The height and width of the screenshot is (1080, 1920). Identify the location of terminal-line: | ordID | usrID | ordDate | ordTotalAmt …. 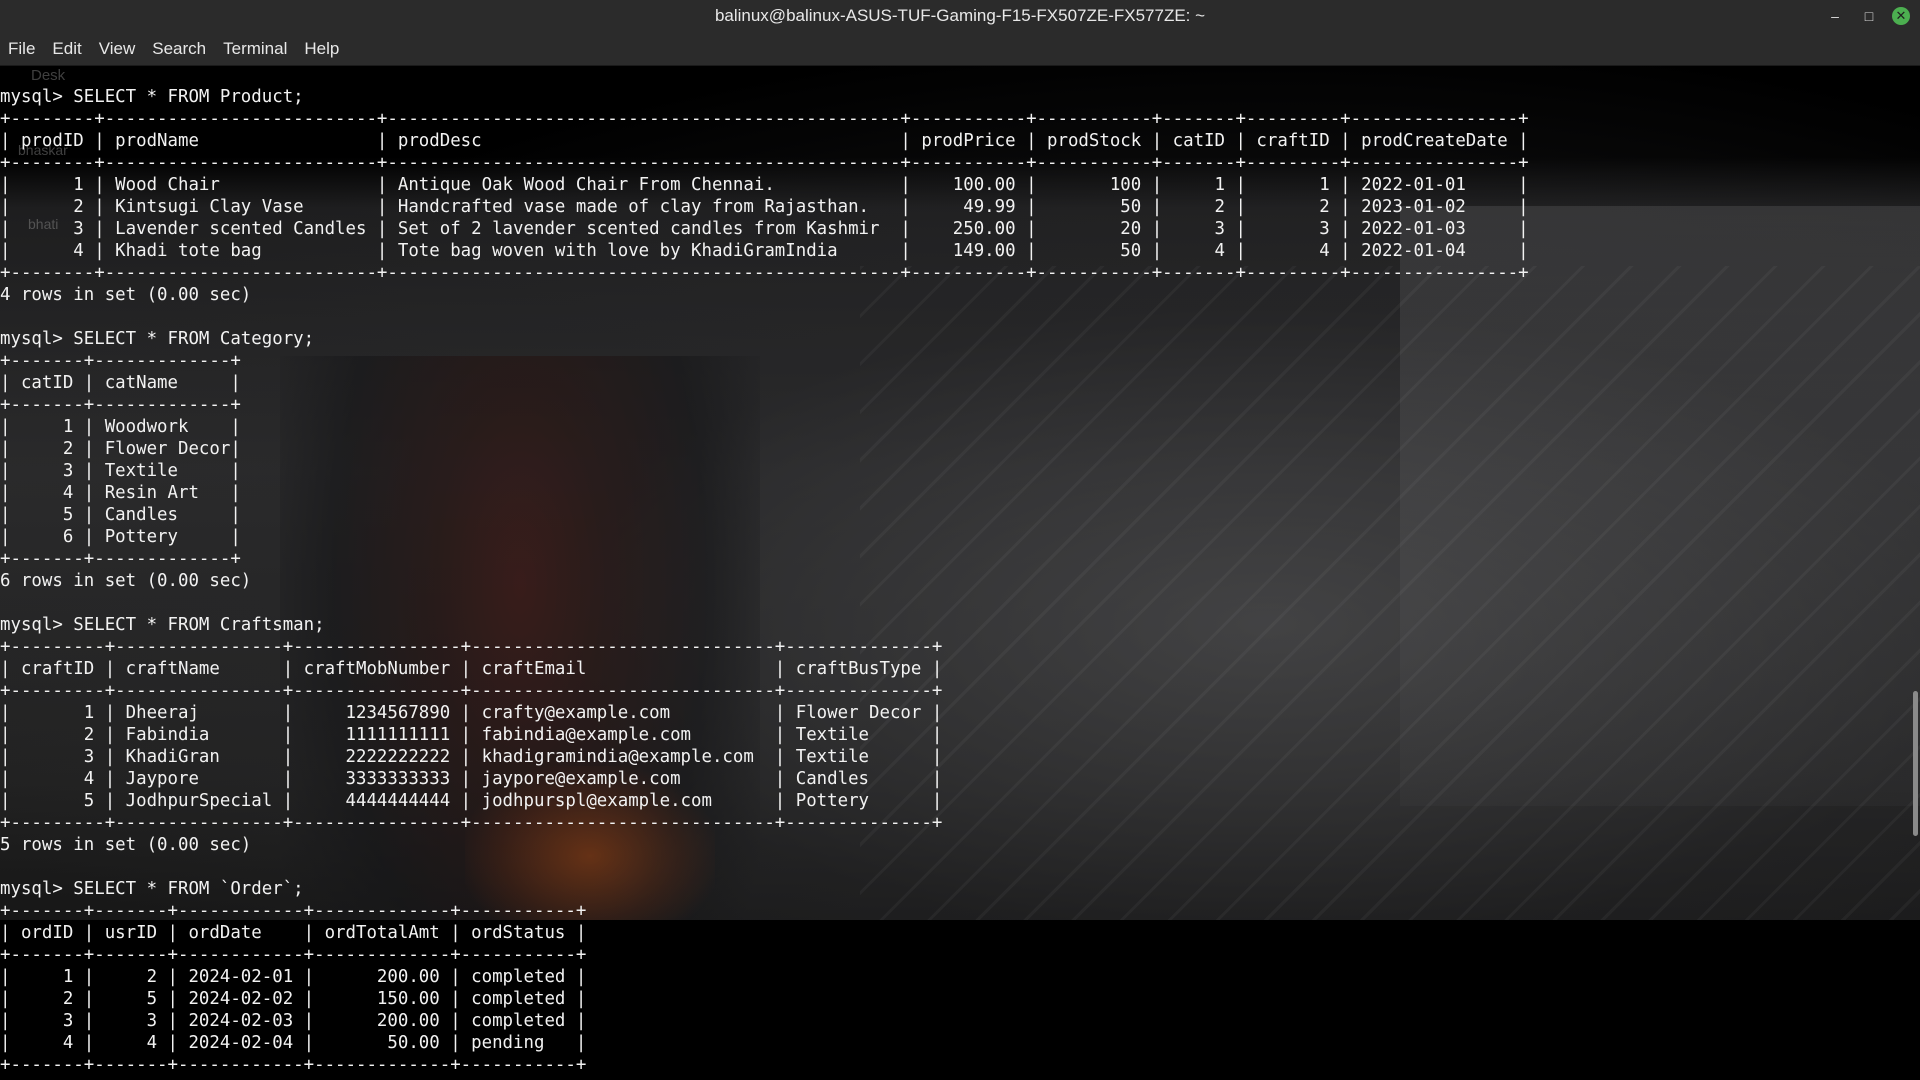
(293, 933).